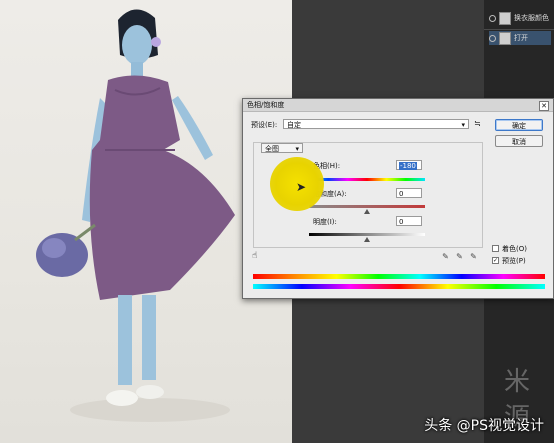 The image size is (554, 443). Describe the element at coordinates (477, 123) in the screenshot. I see `preset-options-icon: ≒` at that location.